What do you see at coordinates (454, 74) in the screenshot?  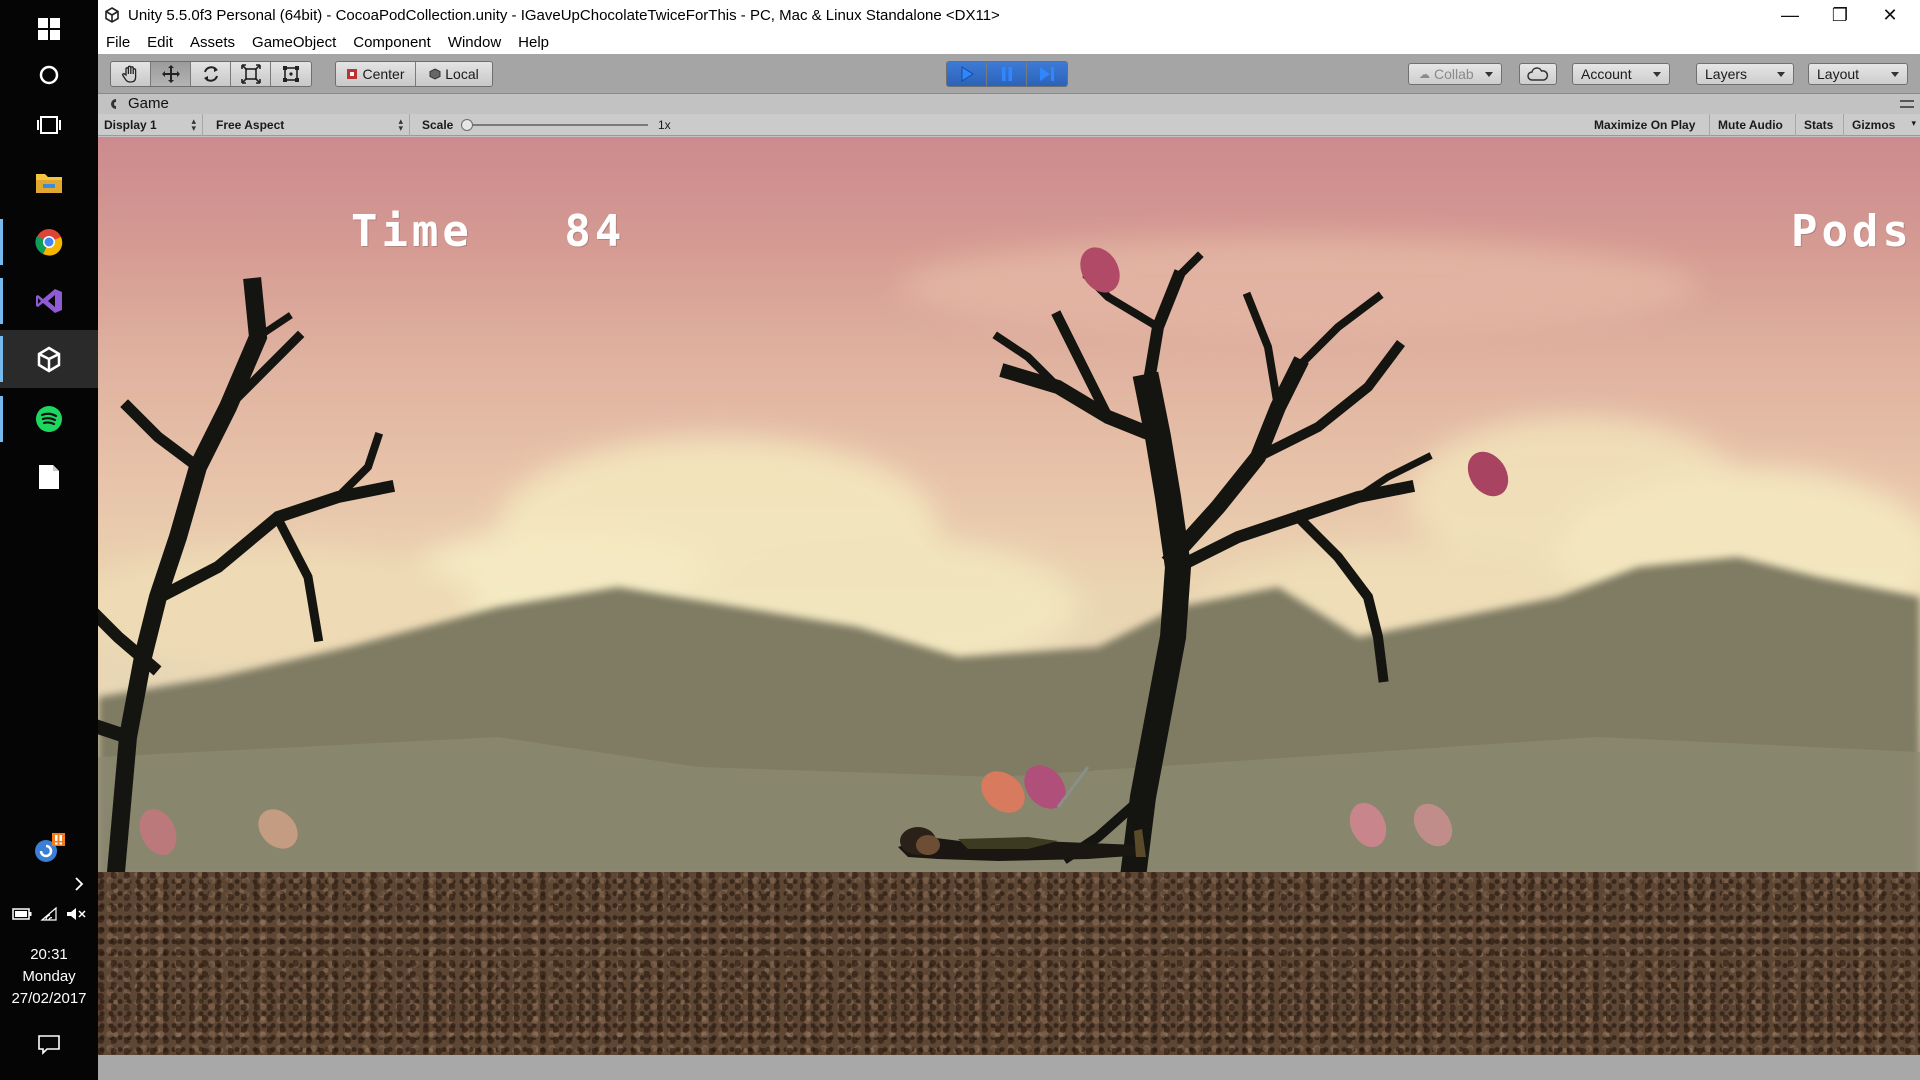 I see `pivot-local-button: Local` at bounding box center [454, 74].